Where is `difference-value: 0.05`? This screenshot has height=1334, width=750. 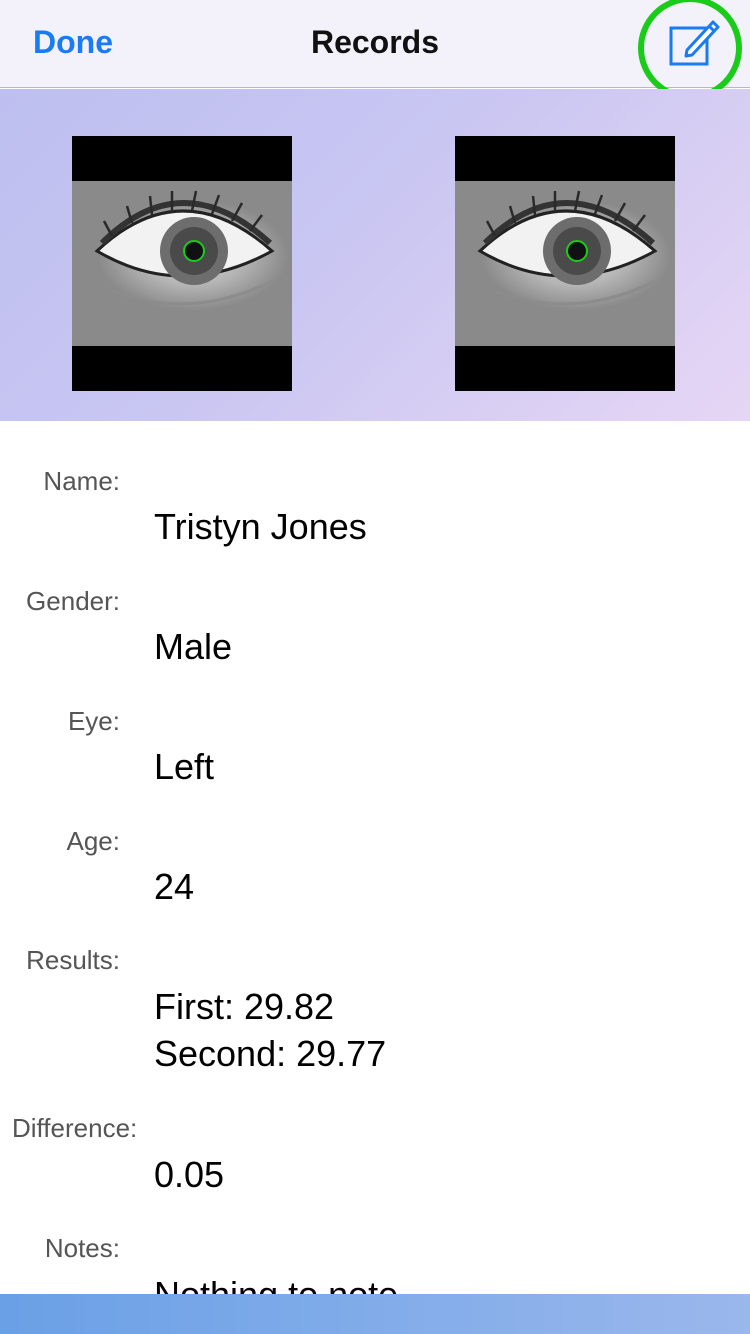 difference-value: 0.05 is located at coordinates (189, 1174).